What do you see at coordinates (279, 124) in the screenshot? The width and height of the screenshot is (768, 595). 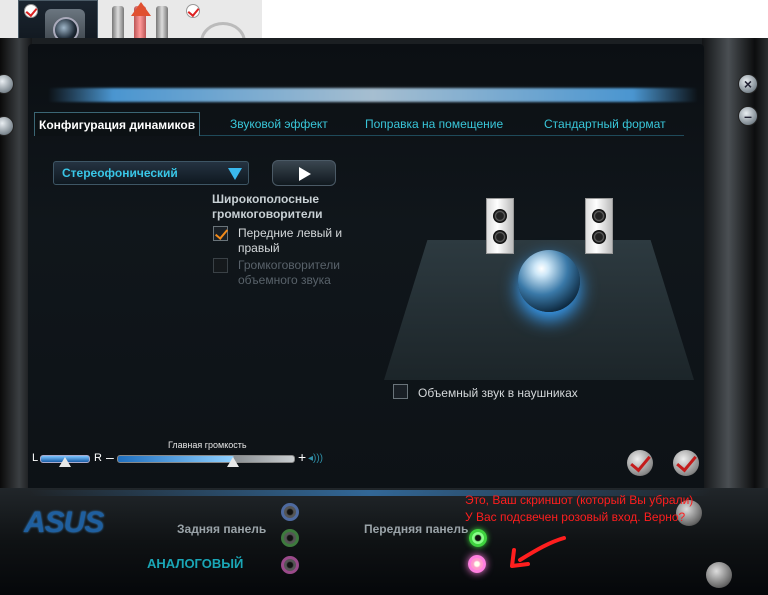 I see `tab-sound-effect: Звуковой эффект` at bounding box center [279, 124].